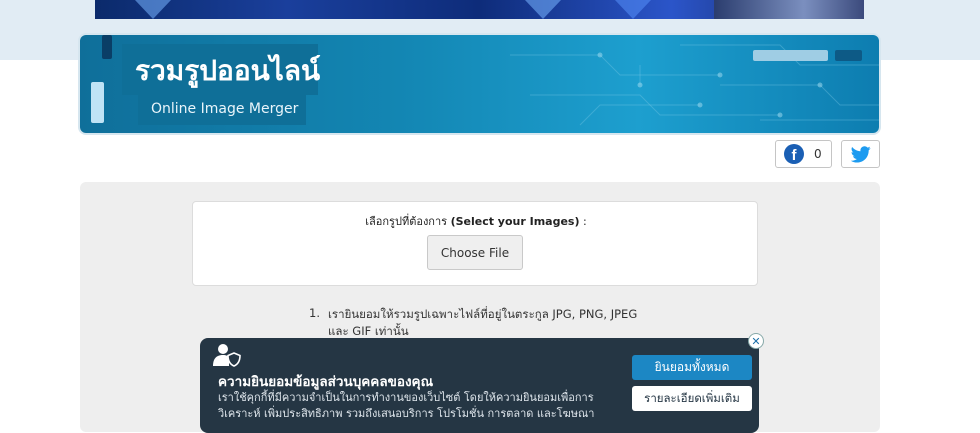 The height and width of the screenshot is (433, 980). What do you see at coordinates (228, 70) in the screenshot?
I see `page-title: รวมรูปออนไลน์` at bounding box center [228, 70].